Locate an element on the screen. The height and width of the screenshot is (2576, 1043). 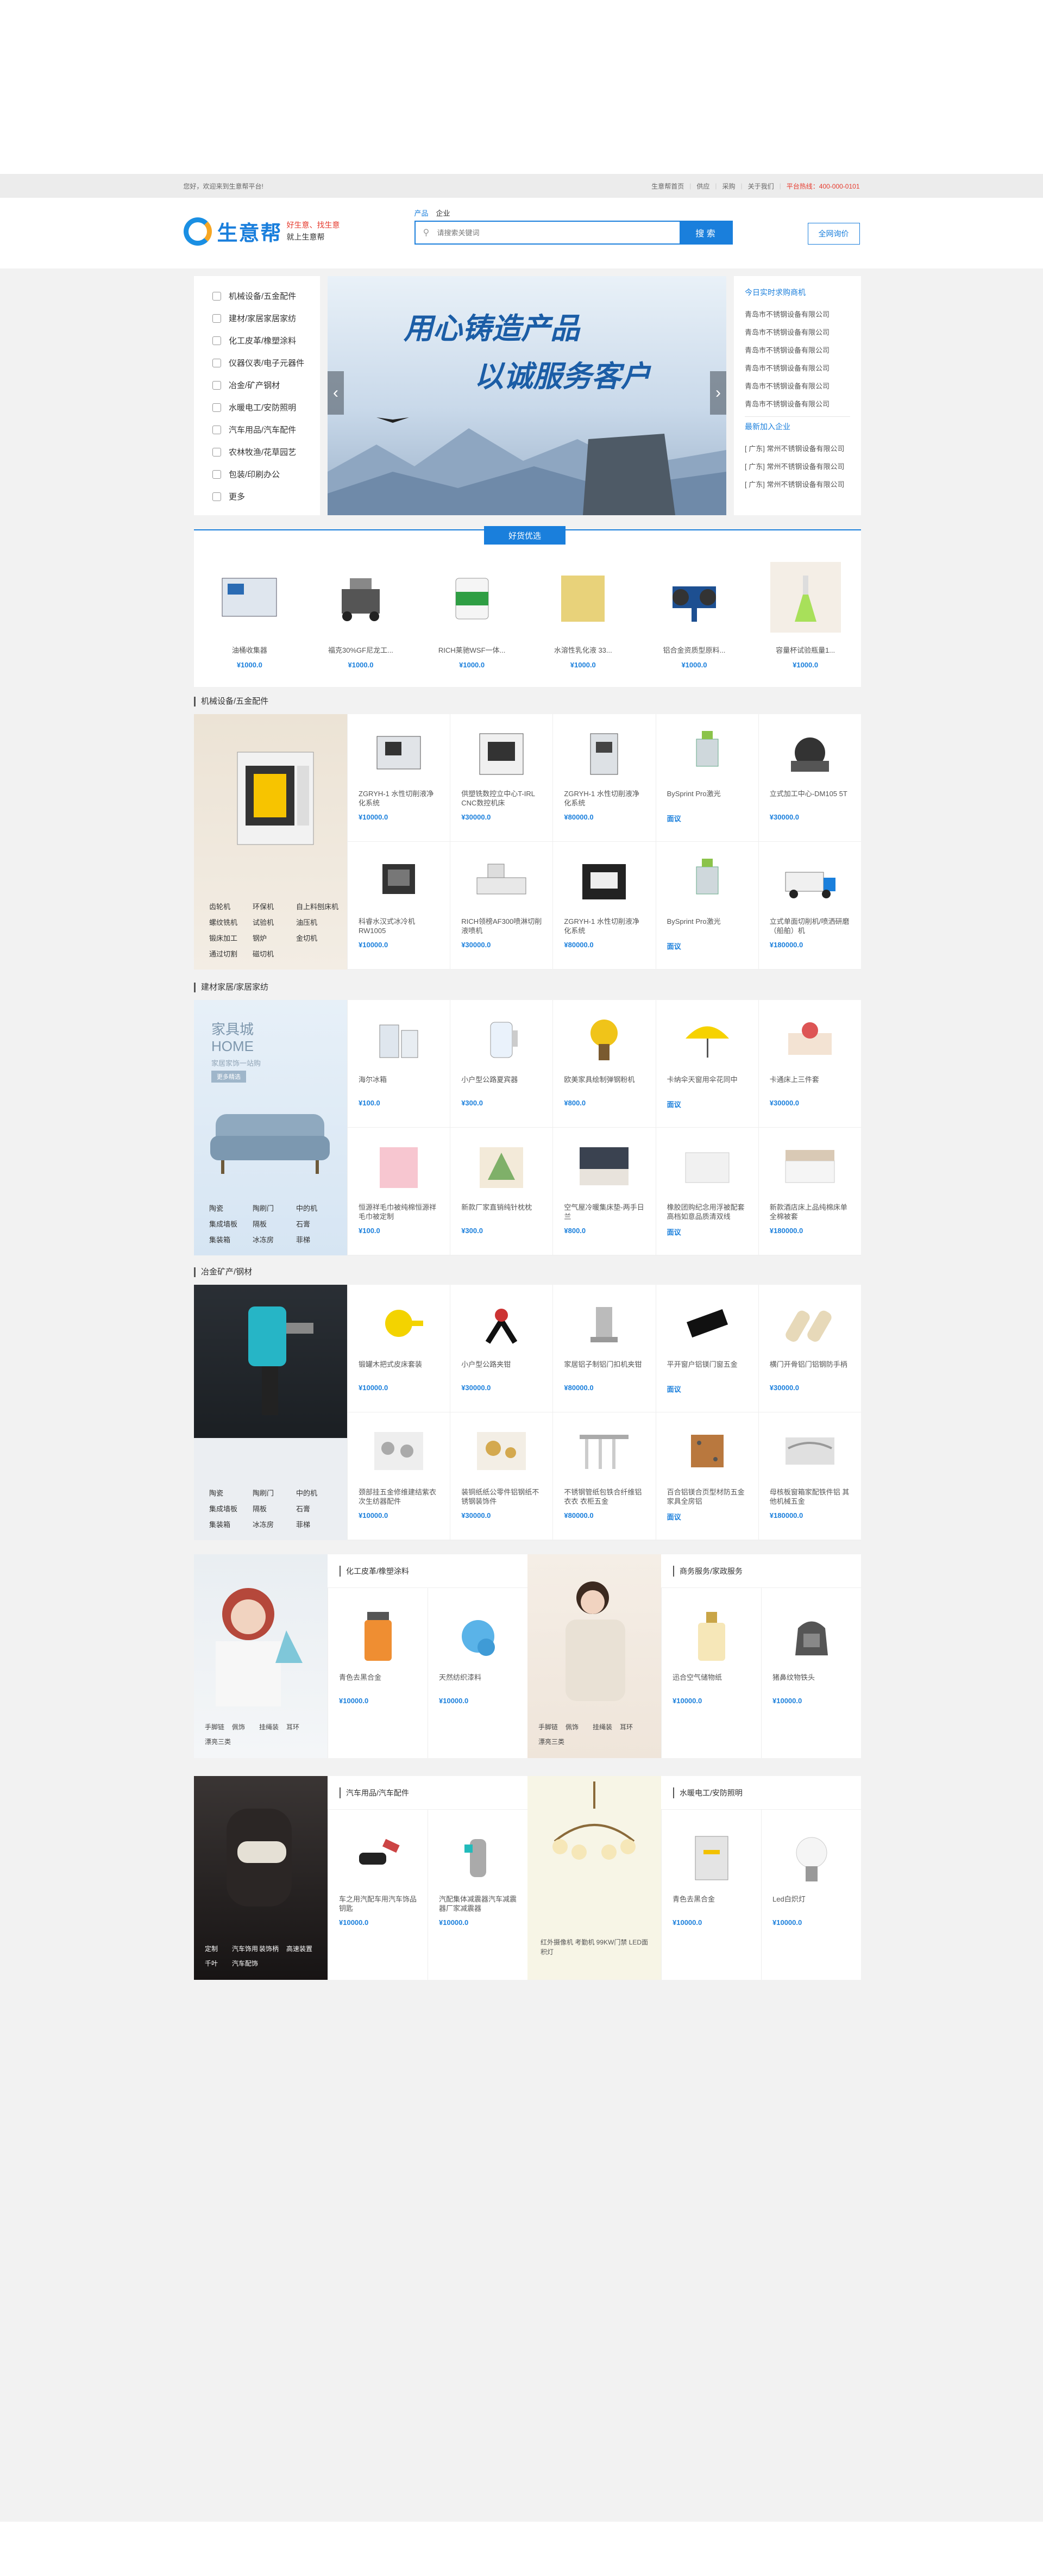
link-purchase: 采购 is located at coordinates (728, 186).